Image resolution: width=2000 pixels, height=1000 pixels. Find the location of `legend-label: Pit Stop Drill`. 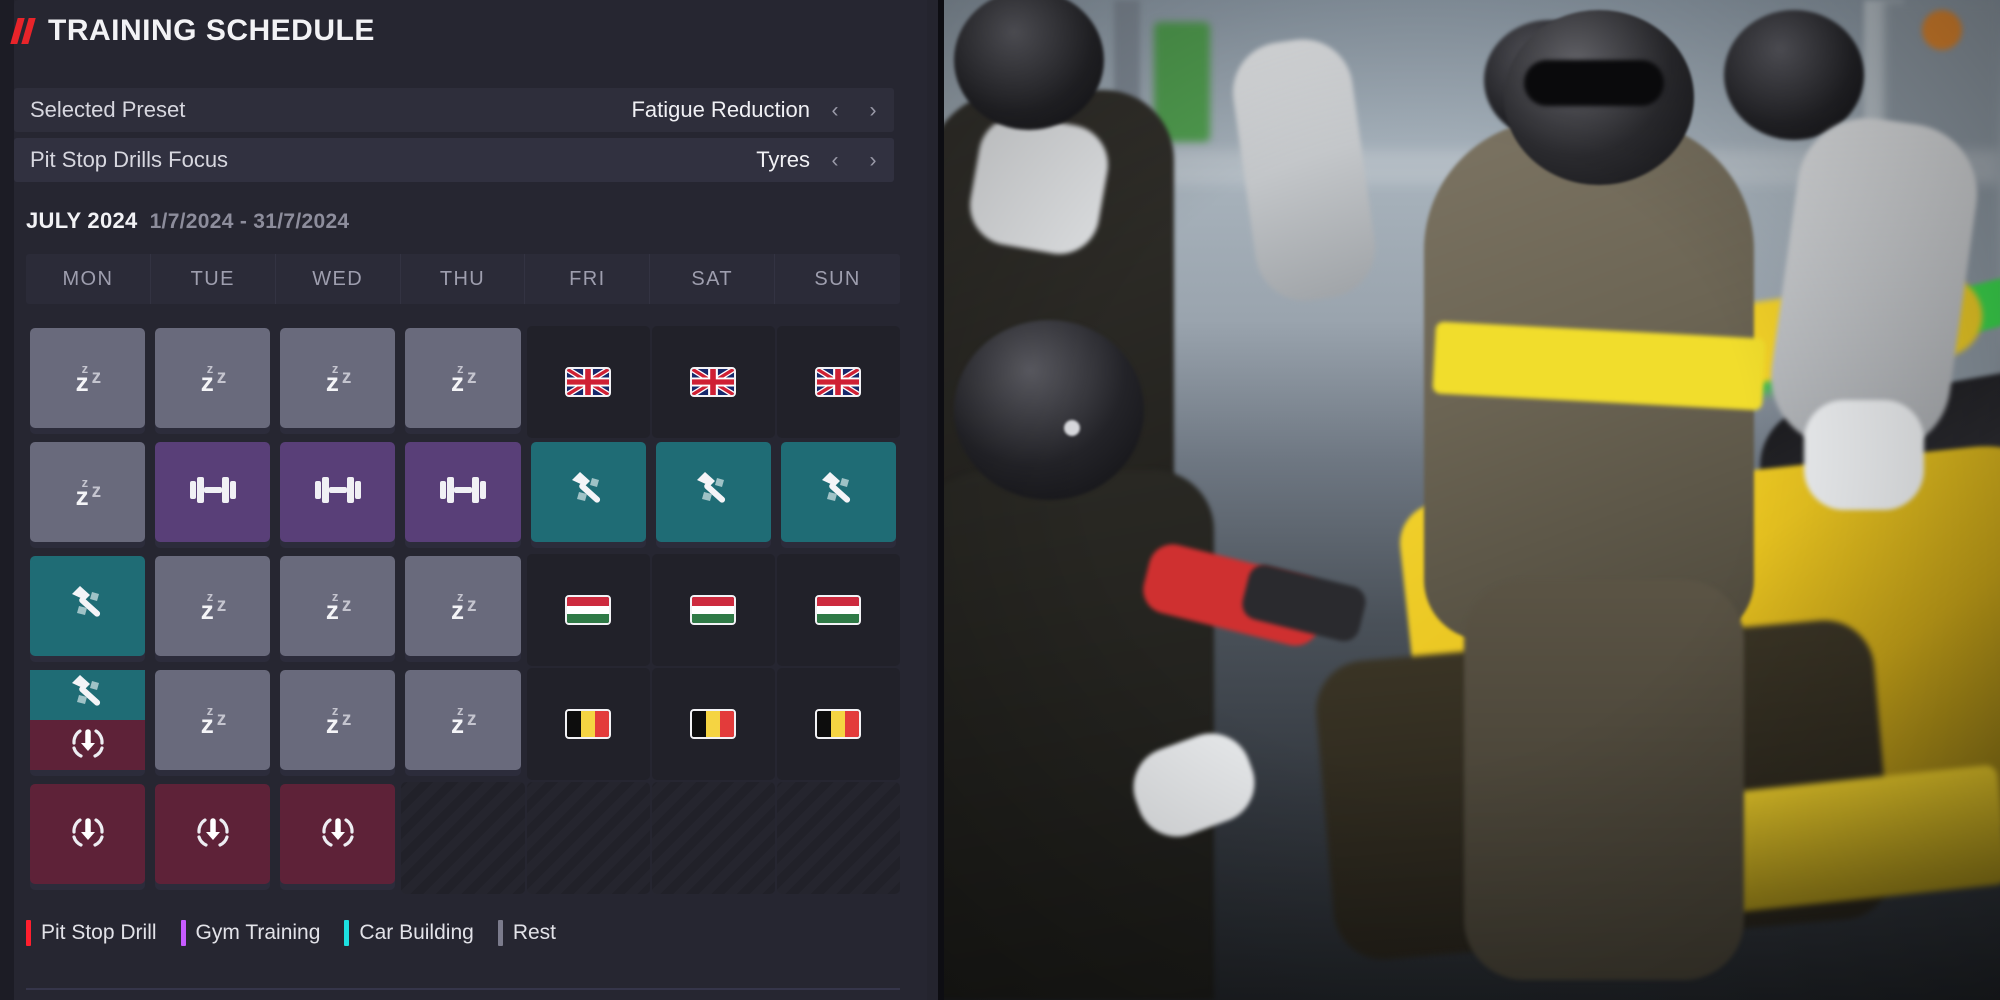

legend-label: Pit Stop Drill is located at coordinates (99, 932).